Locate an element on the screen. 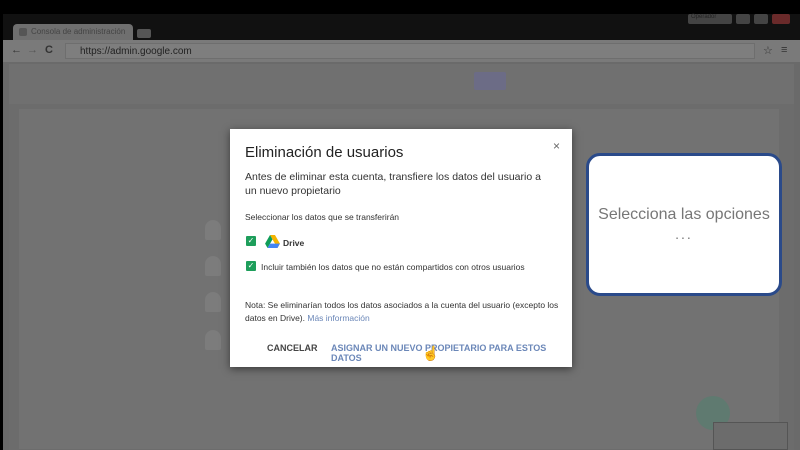 Image resolution: width=800 pixels, height=450 pixels. address-bar: https://admin.google.com is located at coordinates (410, 51).